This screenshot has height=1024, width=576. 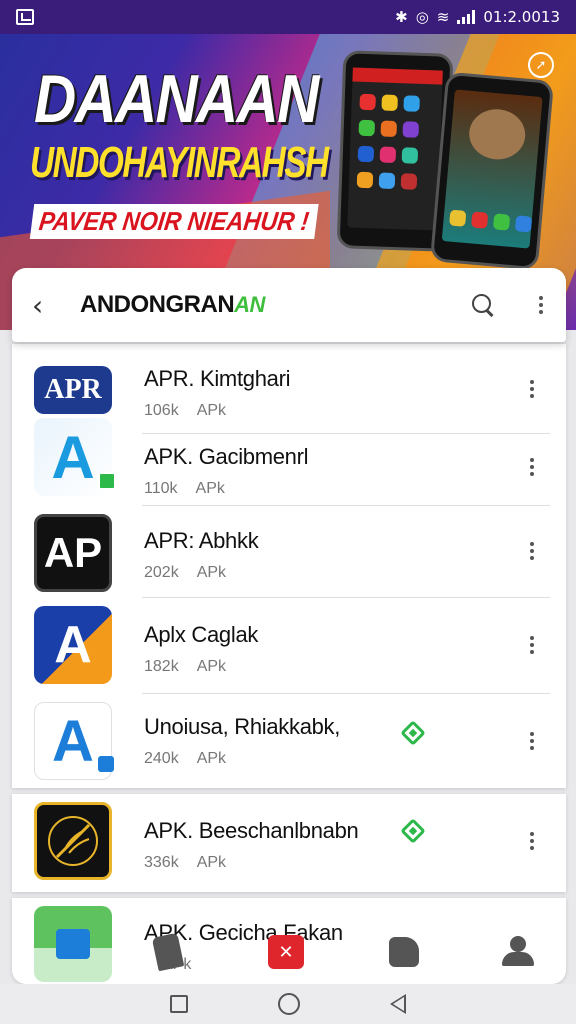 I want to click on play-badge-icon, so click(x=107, y=481).